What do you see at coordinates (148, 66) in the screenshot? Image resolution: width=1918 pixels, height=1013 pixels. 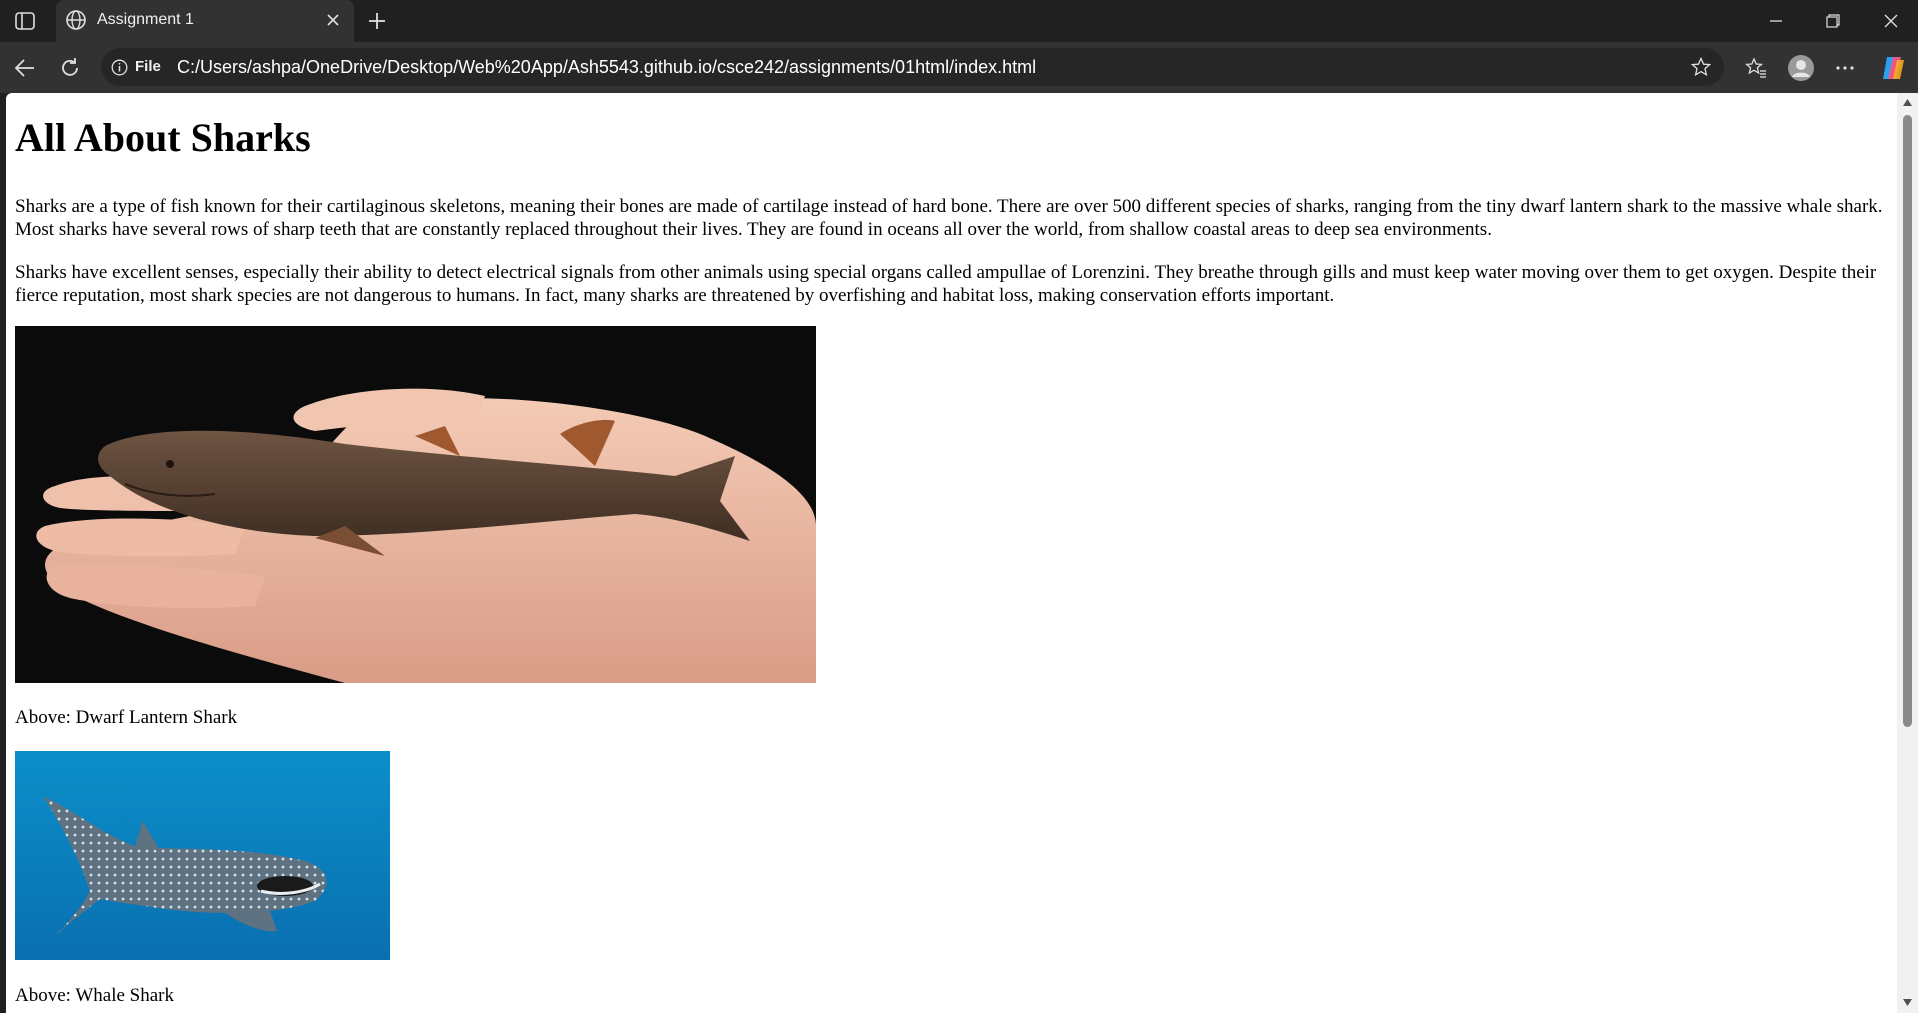 I see `address-file-label: File` at bounding box center [148, 66].